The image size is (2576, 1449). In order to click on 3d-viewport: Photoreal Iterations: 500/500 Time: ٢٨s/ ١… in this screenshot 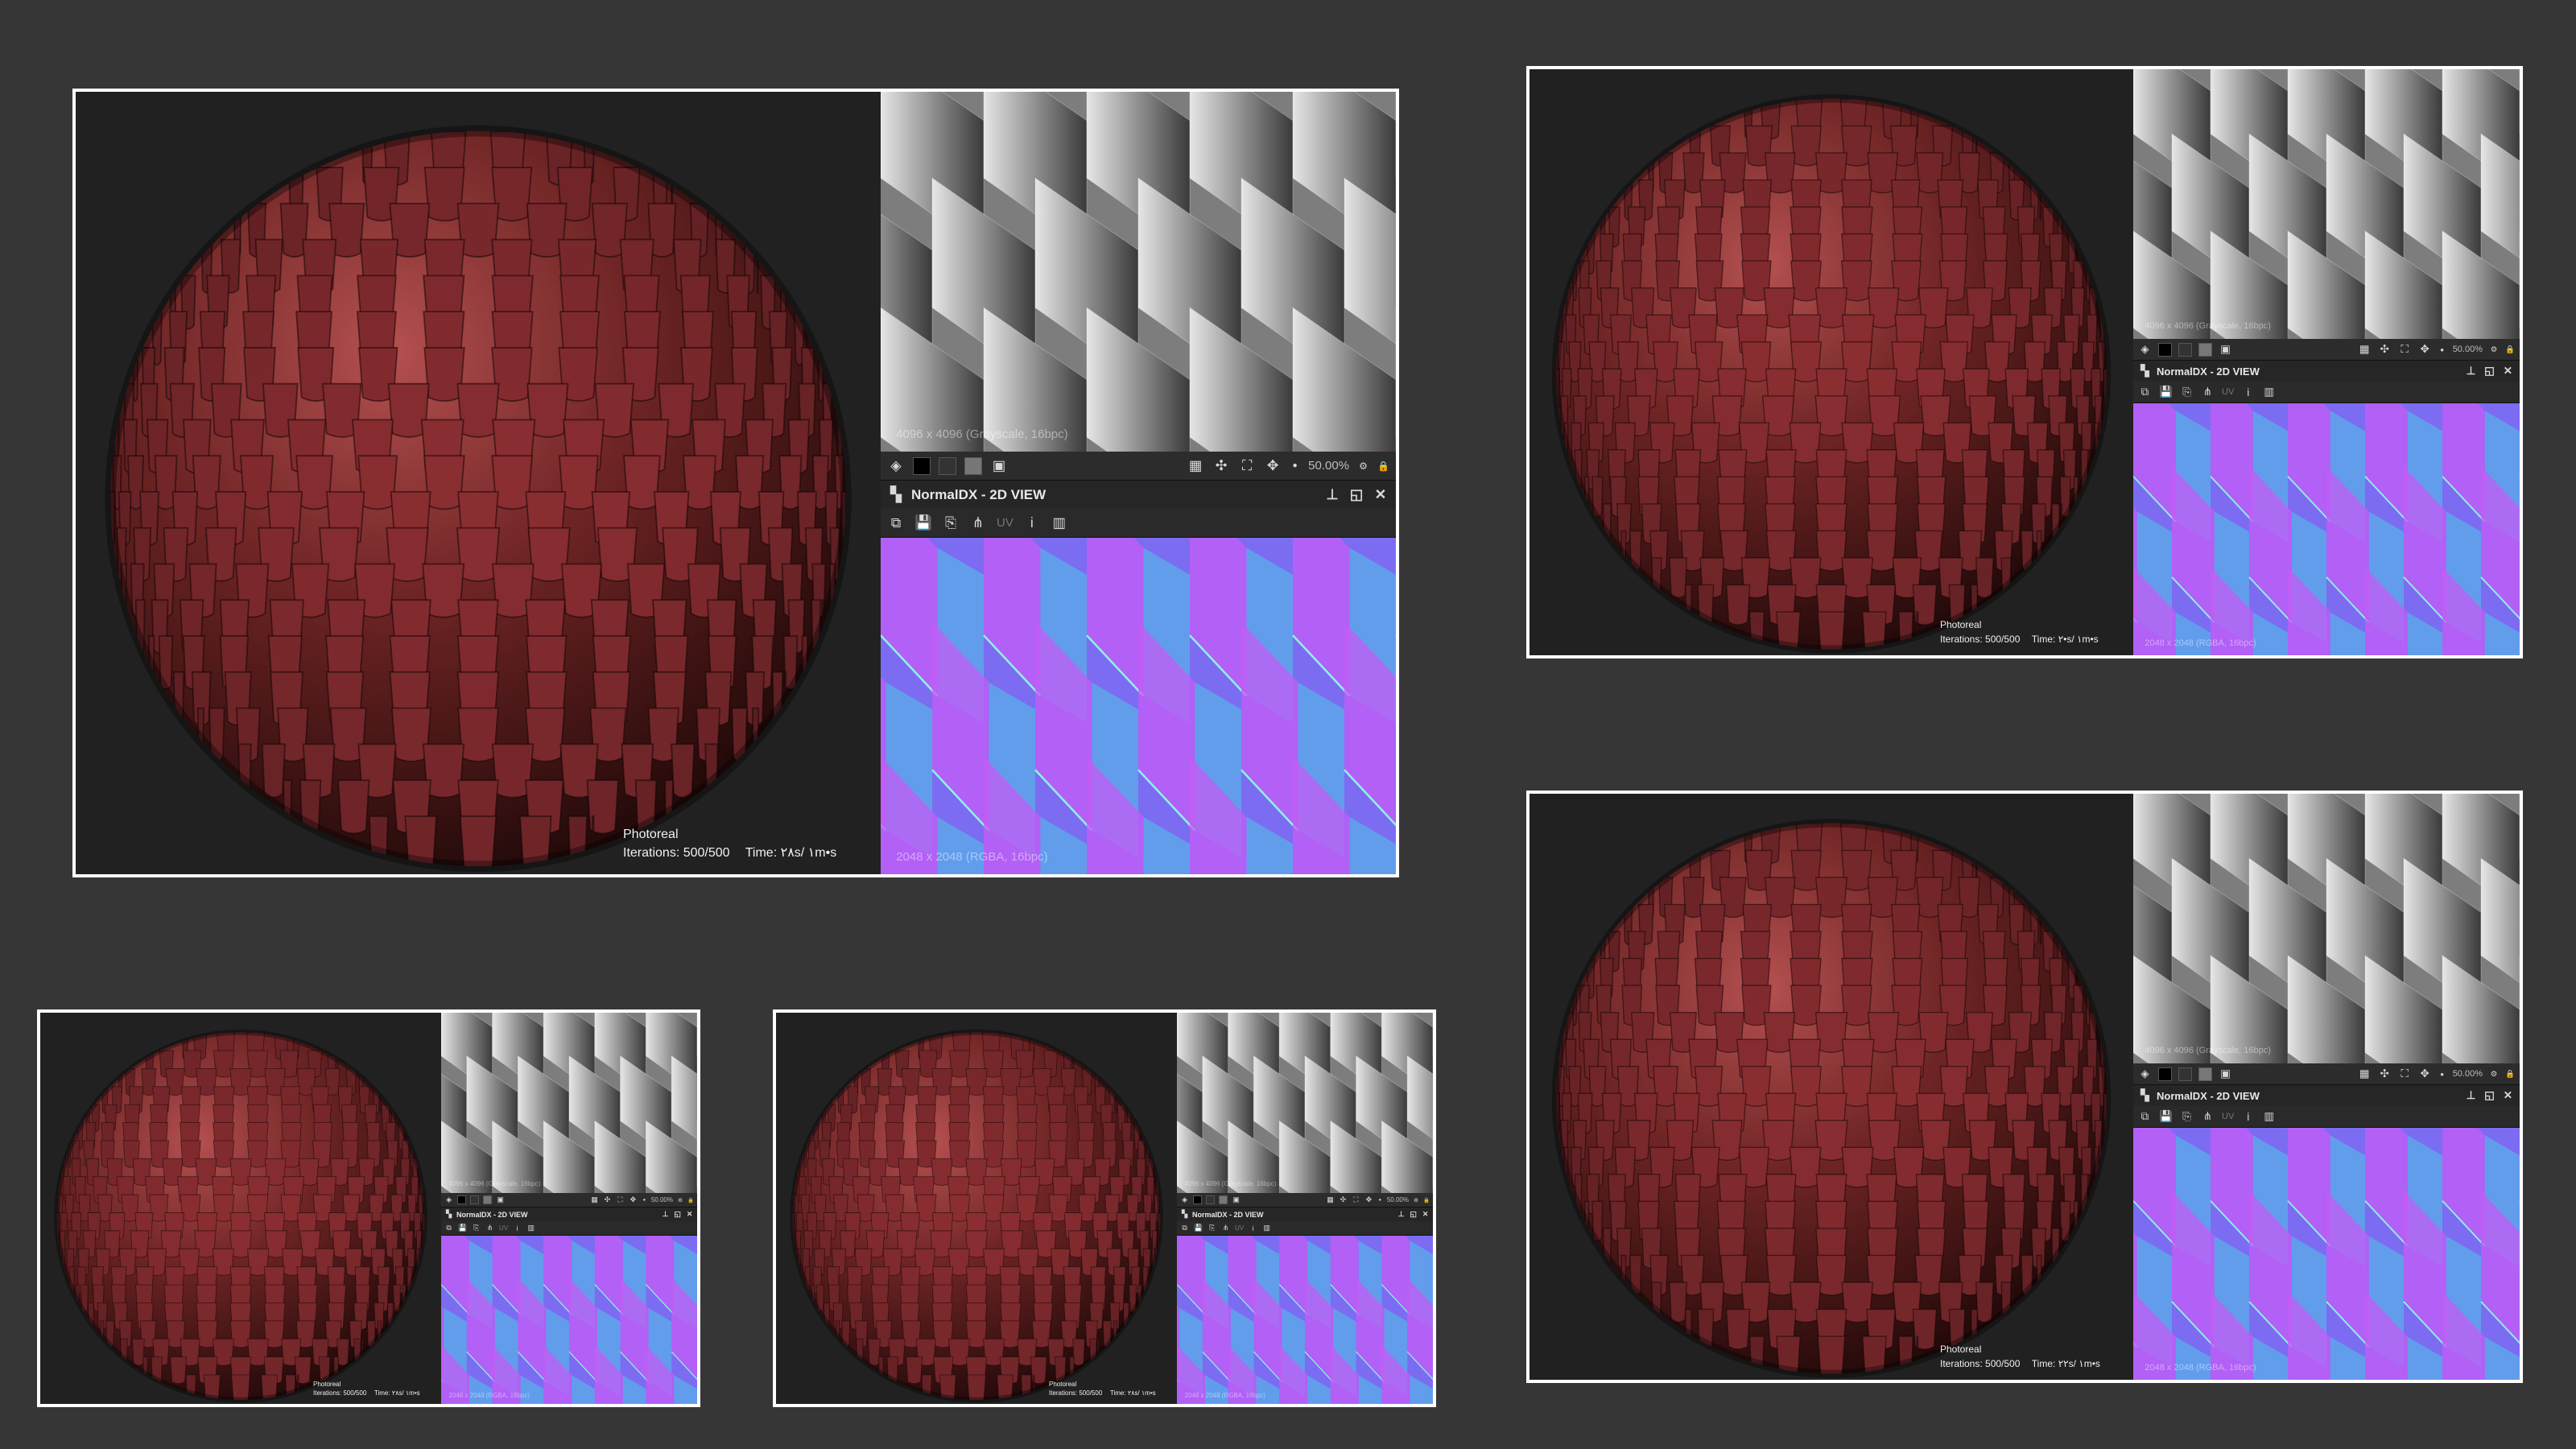, I will do `click(976, 1208)`.